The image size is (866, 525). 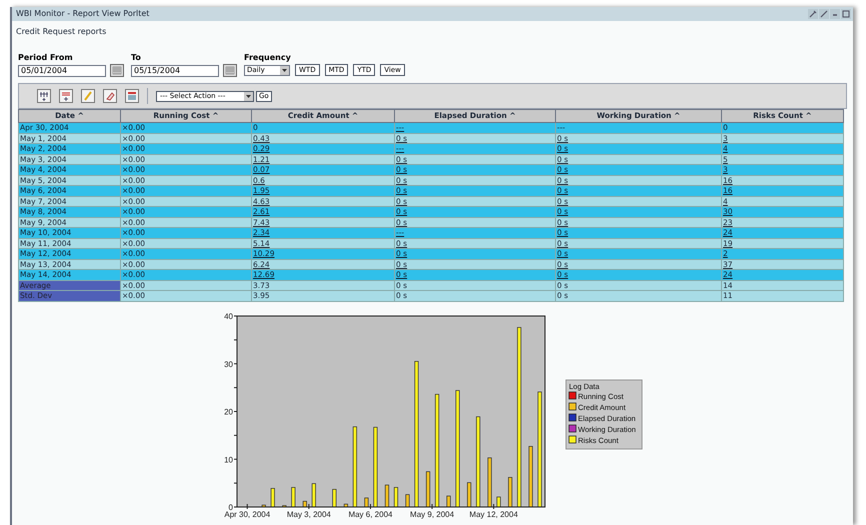 I want to click on field-label: Frequency, so click(x=268, y=58).